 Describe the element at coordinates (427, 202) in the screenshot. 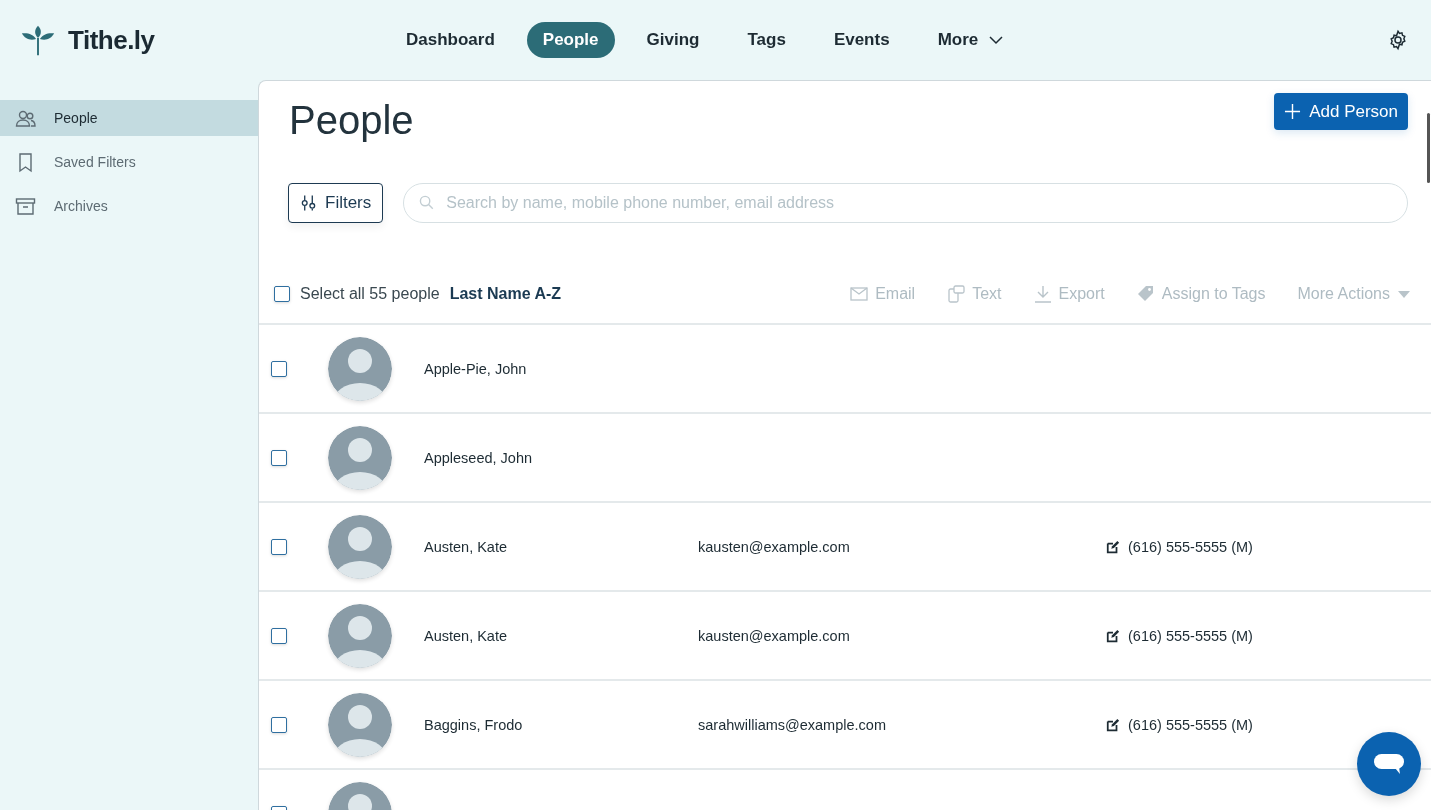

I see `search-icon` at that location.